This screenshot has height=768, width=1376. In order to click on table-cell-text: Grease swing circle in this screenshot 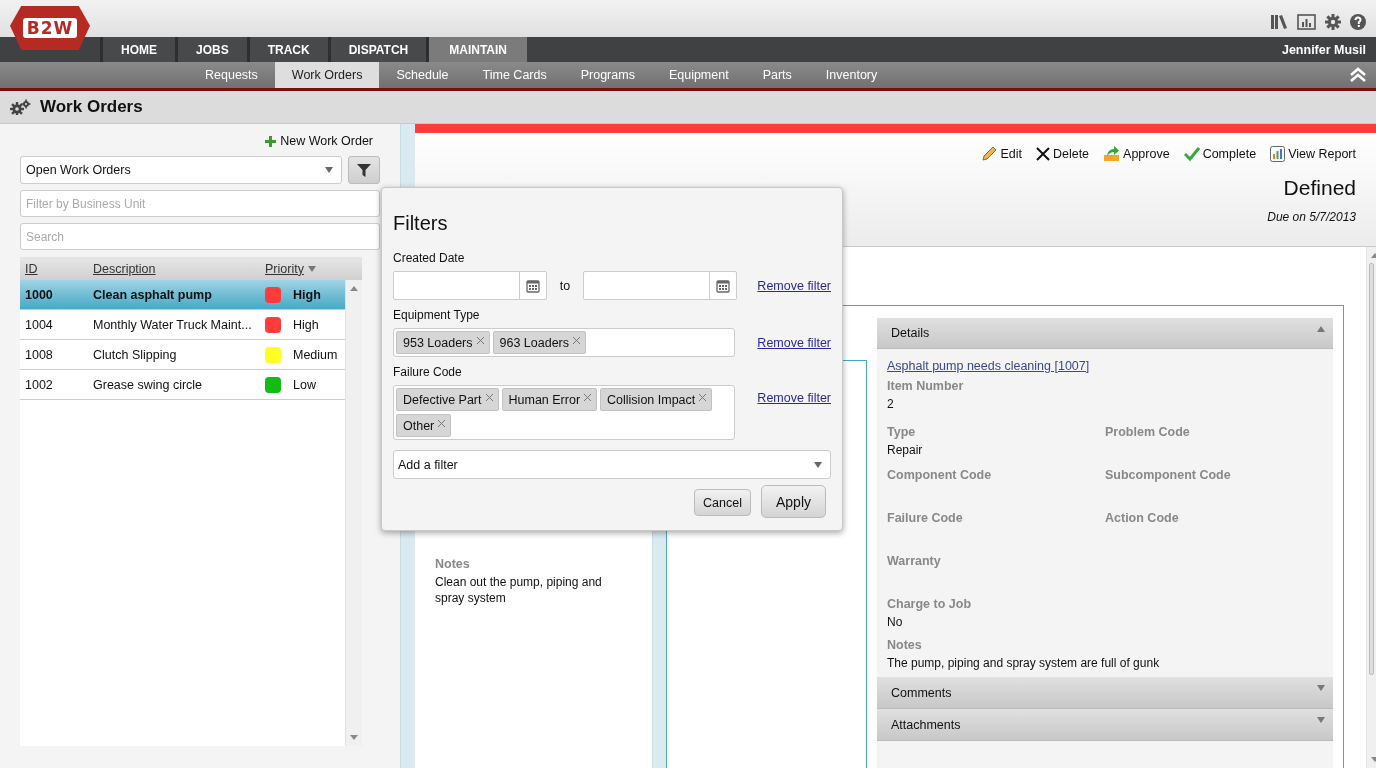, I will do `click(148, 384)`.